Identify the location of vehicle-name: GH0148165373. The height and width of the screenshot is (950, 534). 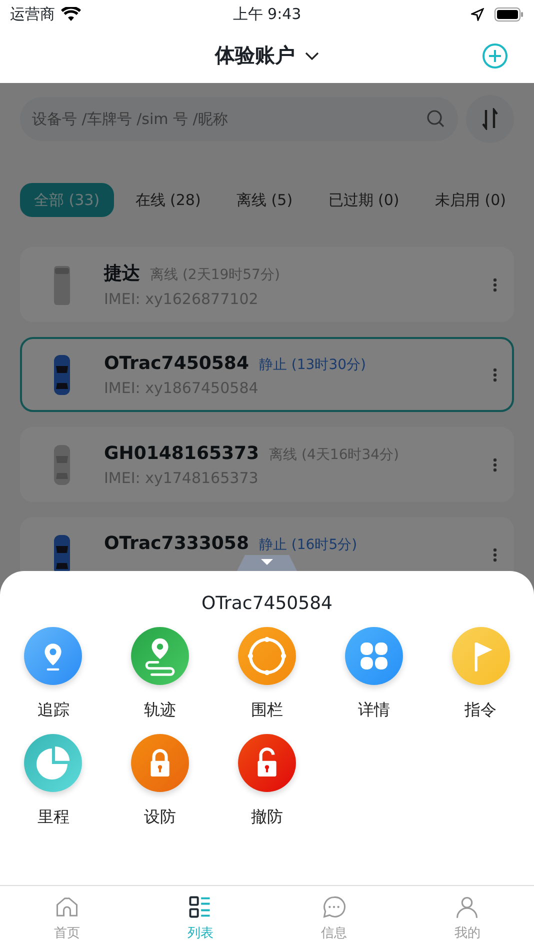
(182, 453).